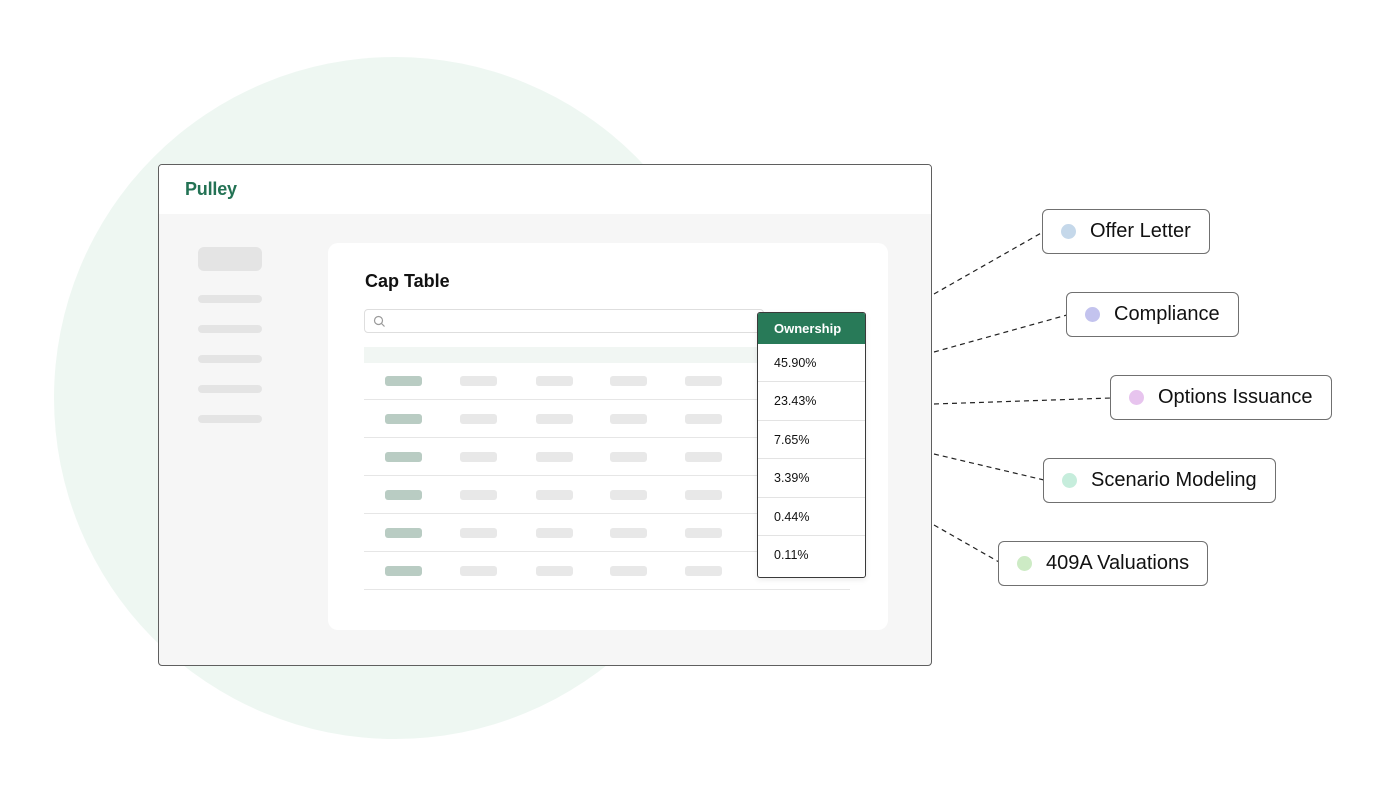  I want to click on feature-tag-409a-valuations: 409A Valuations, so click(1103, 563).